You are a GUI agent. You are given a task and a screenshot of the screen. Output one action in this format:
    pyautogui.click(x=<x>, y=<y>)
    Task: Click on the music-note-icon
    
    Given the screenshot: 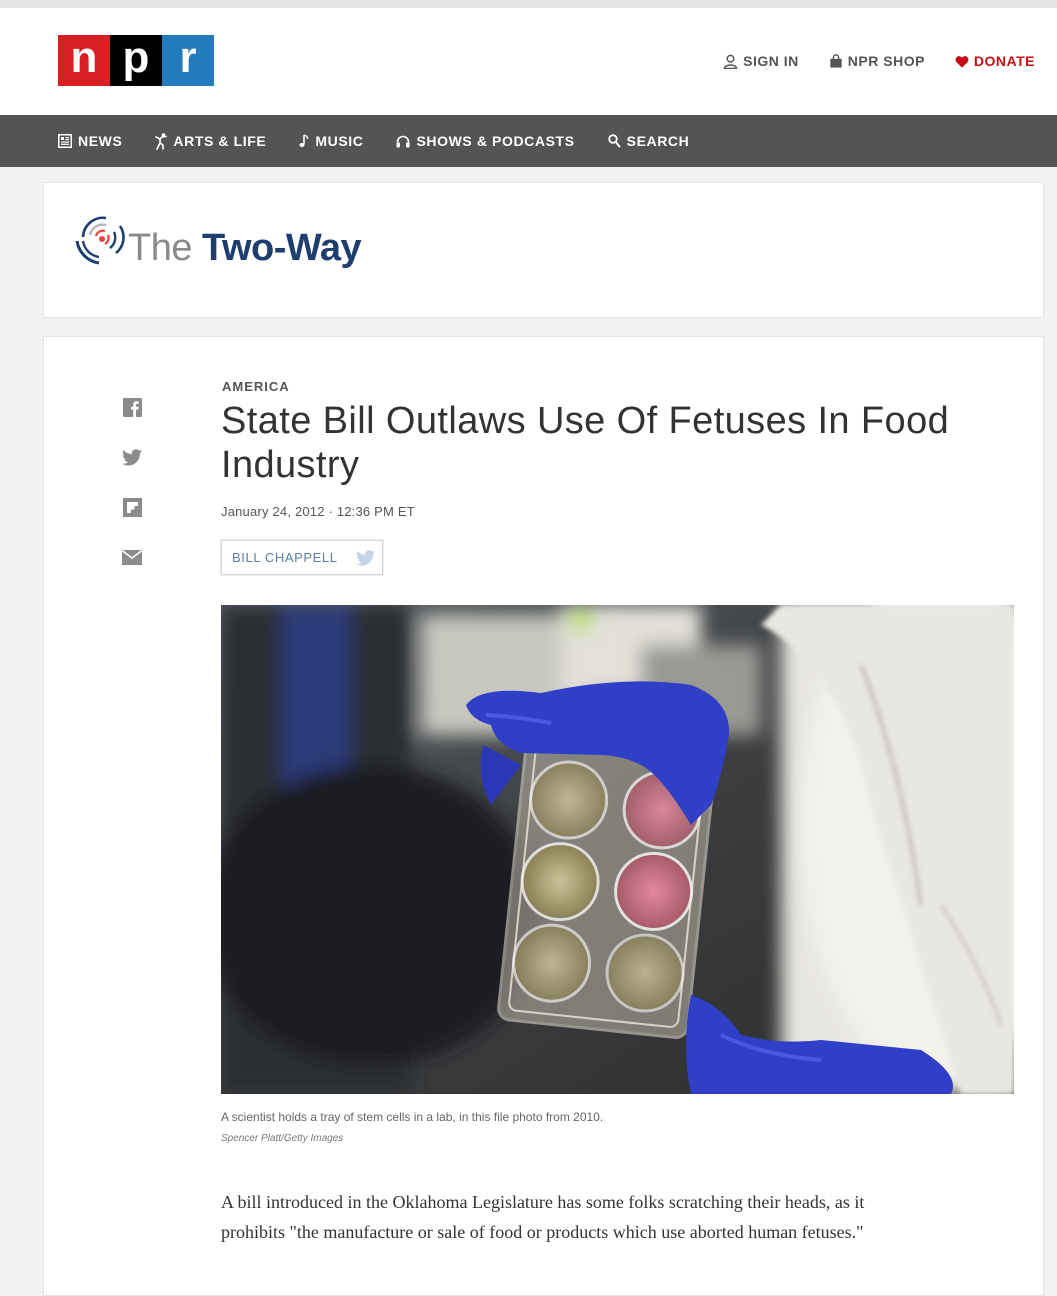 What is the action you would take?
    pyautogui.click(x=304, y=140)
    